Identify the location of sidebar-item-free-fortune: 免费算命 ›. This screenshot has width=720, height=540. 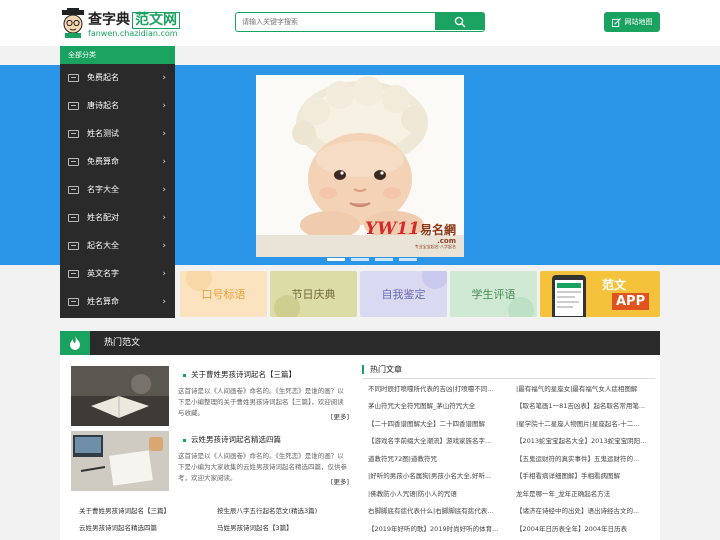
(117, 162).